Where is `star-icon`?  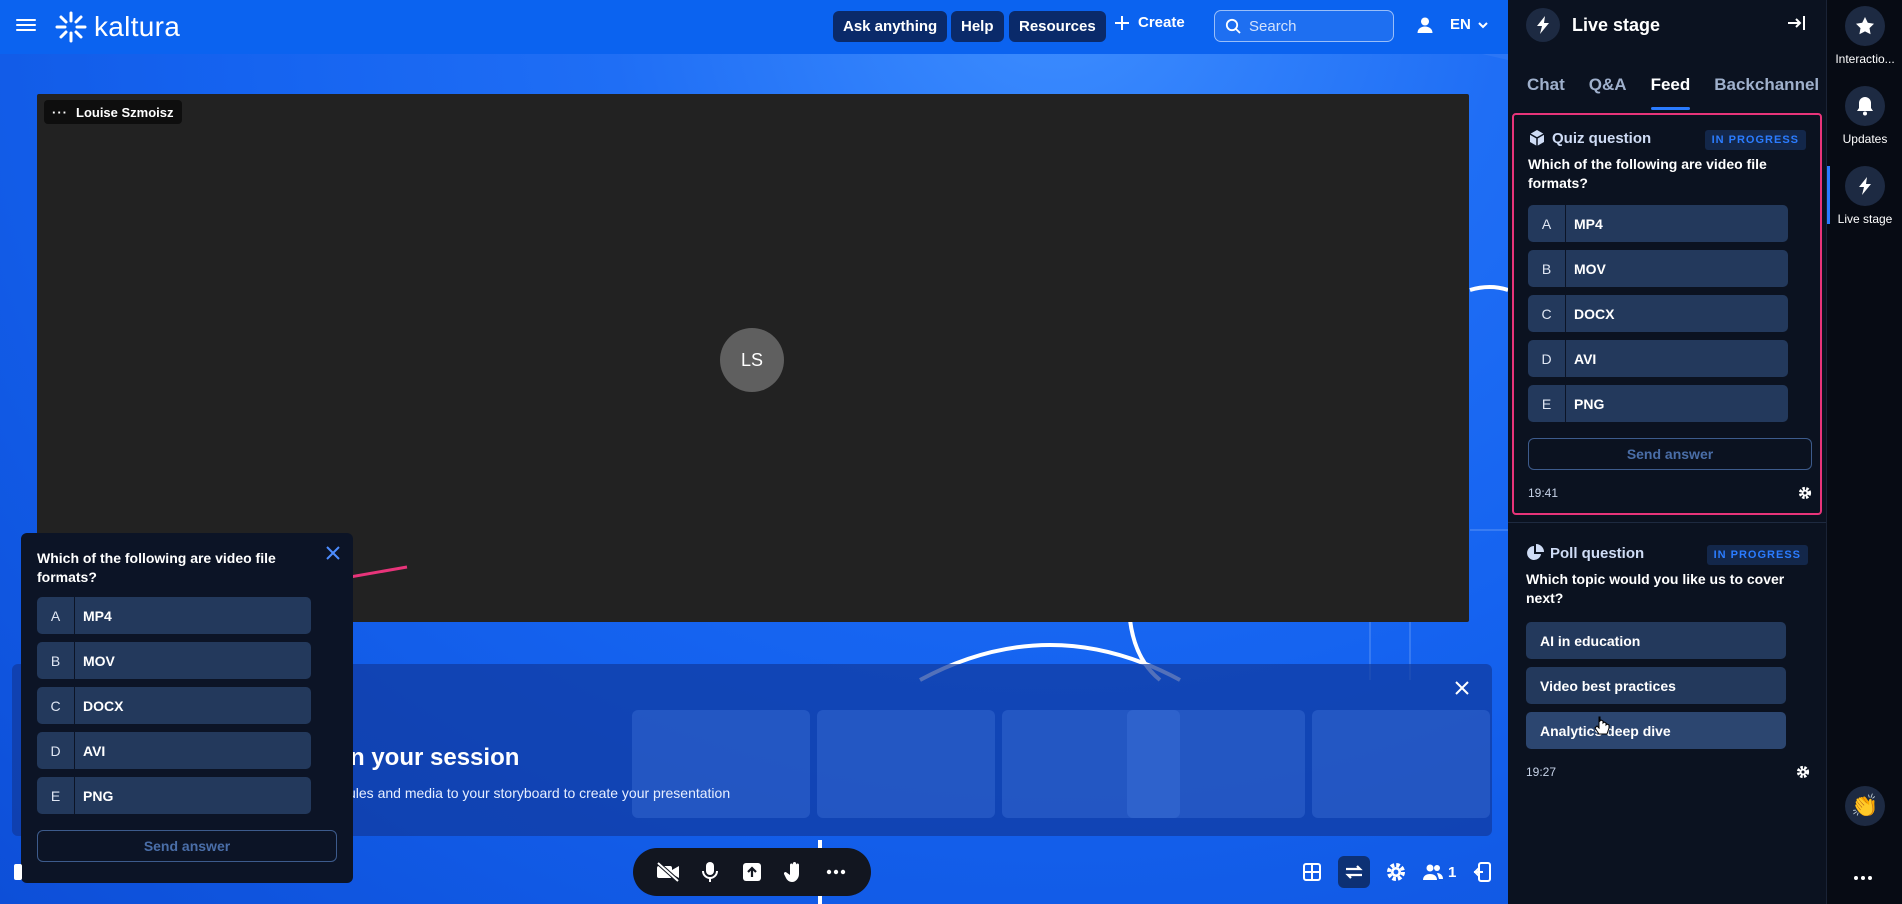
star-icon is located at coordinates (1865, 26).